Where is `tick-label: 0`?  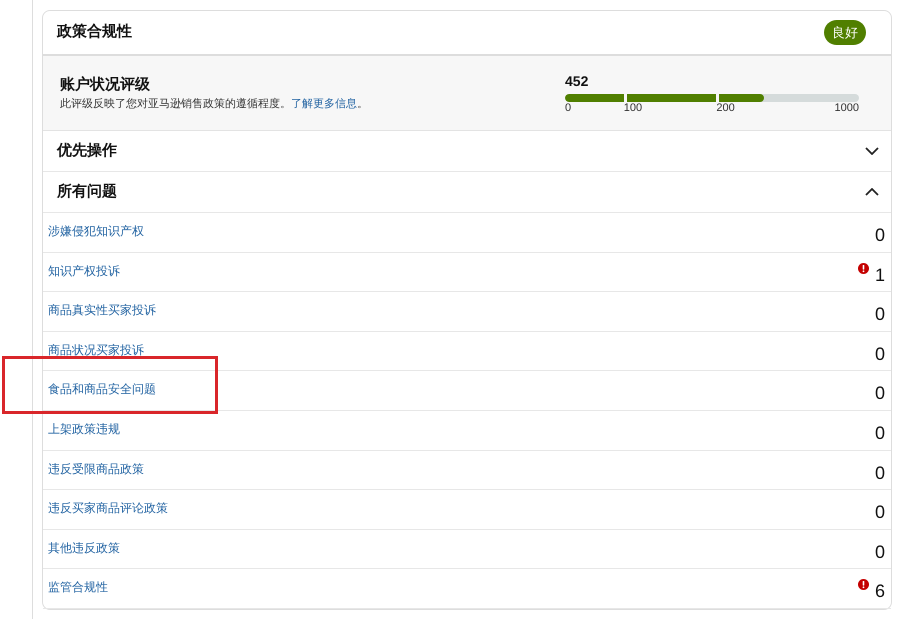
tick-label: 0 is located at coordinates (568, 109).